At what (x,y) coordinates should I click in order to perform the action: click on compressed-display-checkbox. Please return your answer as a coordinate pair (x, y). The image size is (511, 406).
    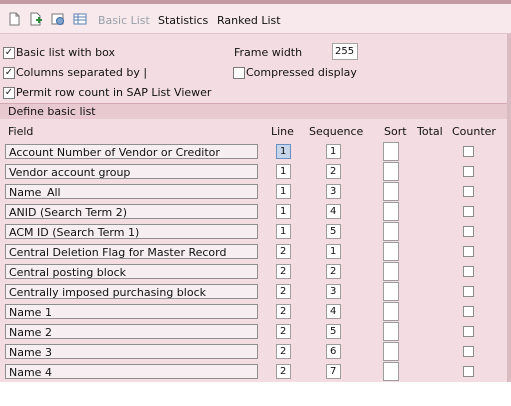
    Looking at the image, I should click on (239, 73).